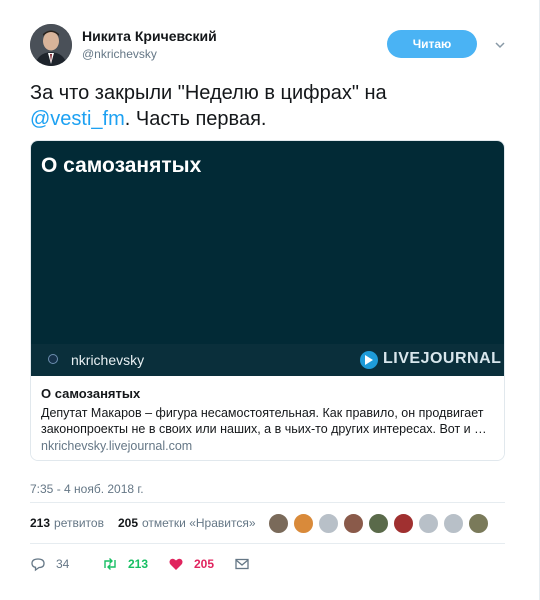 The image size is (540, 600). I want to click on reply-icon, so click(38, 565).